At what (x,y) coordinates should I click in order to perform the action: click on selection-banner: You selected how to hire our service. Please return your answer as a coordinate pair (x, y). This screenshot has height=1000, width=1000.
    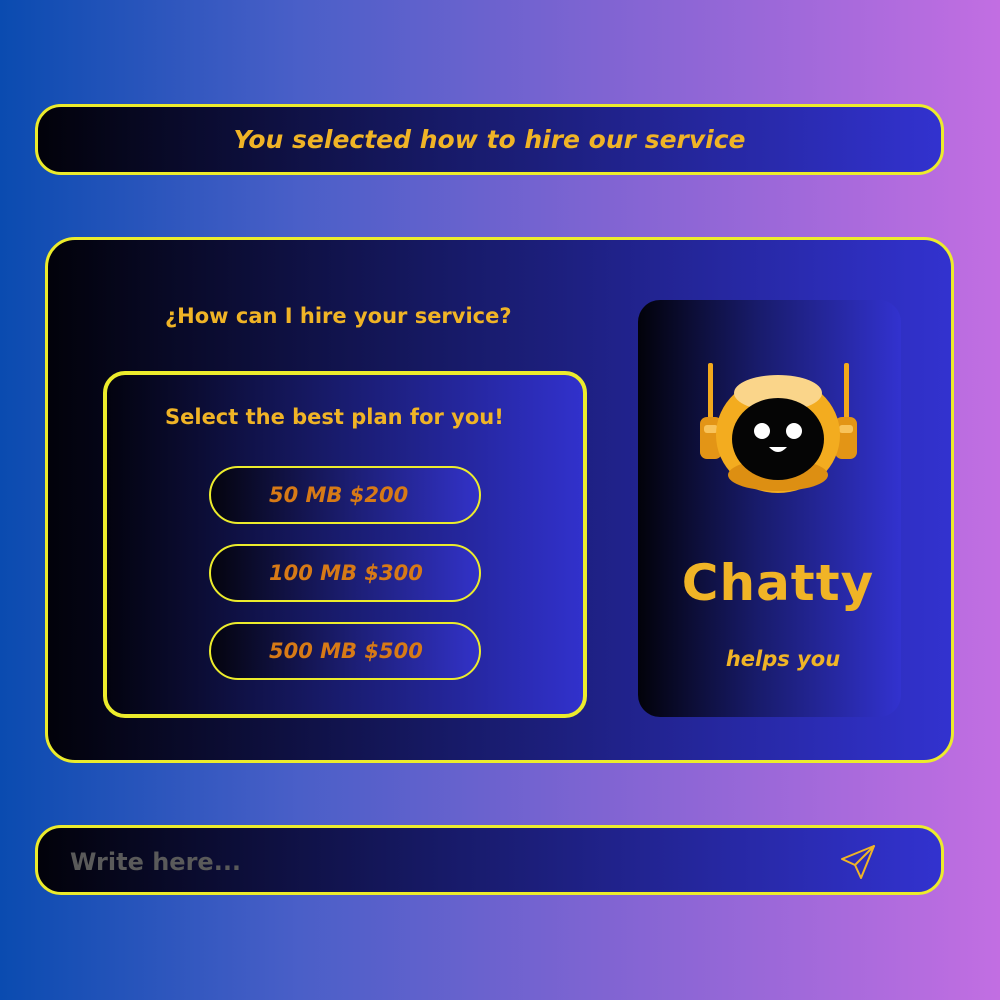
    Looking at the image, I should click on (489, 139).